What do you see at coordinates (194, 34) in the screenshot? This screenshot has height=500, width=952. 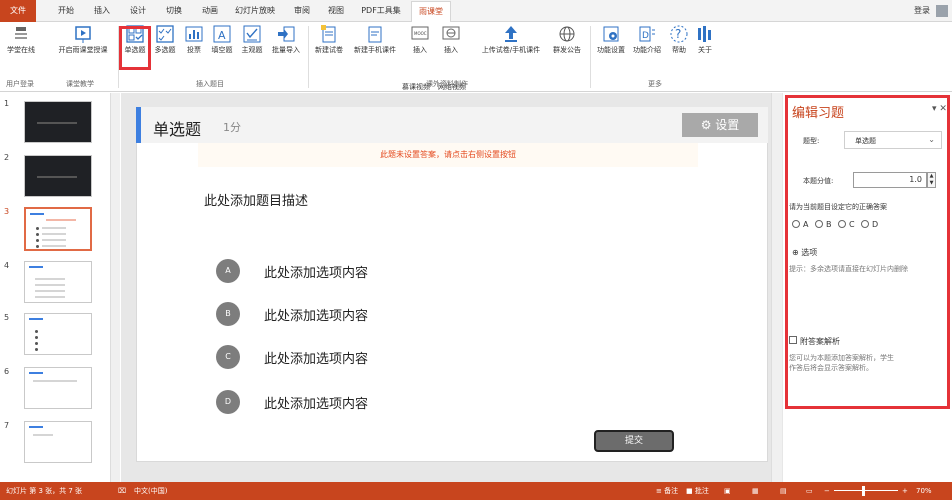 I see `bar-chart-icon` at bounding box center [194, 34].